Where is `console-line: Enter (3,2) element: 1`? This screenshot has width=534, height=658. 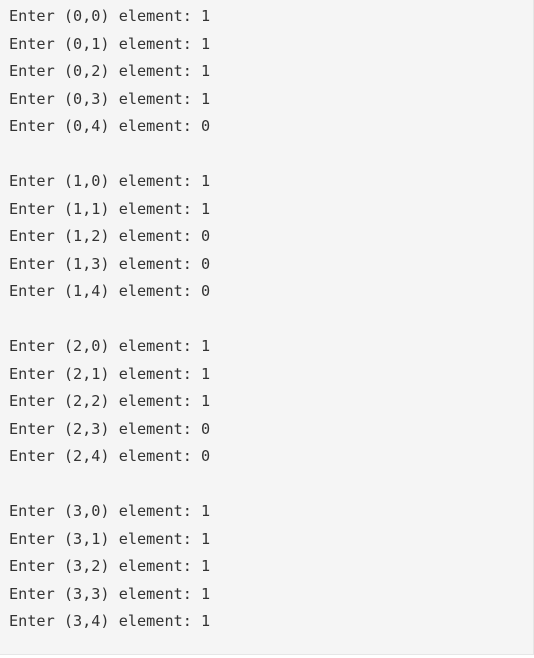 console-line: Enter (3,2) element: 1 is located at coordinates (110, 566).